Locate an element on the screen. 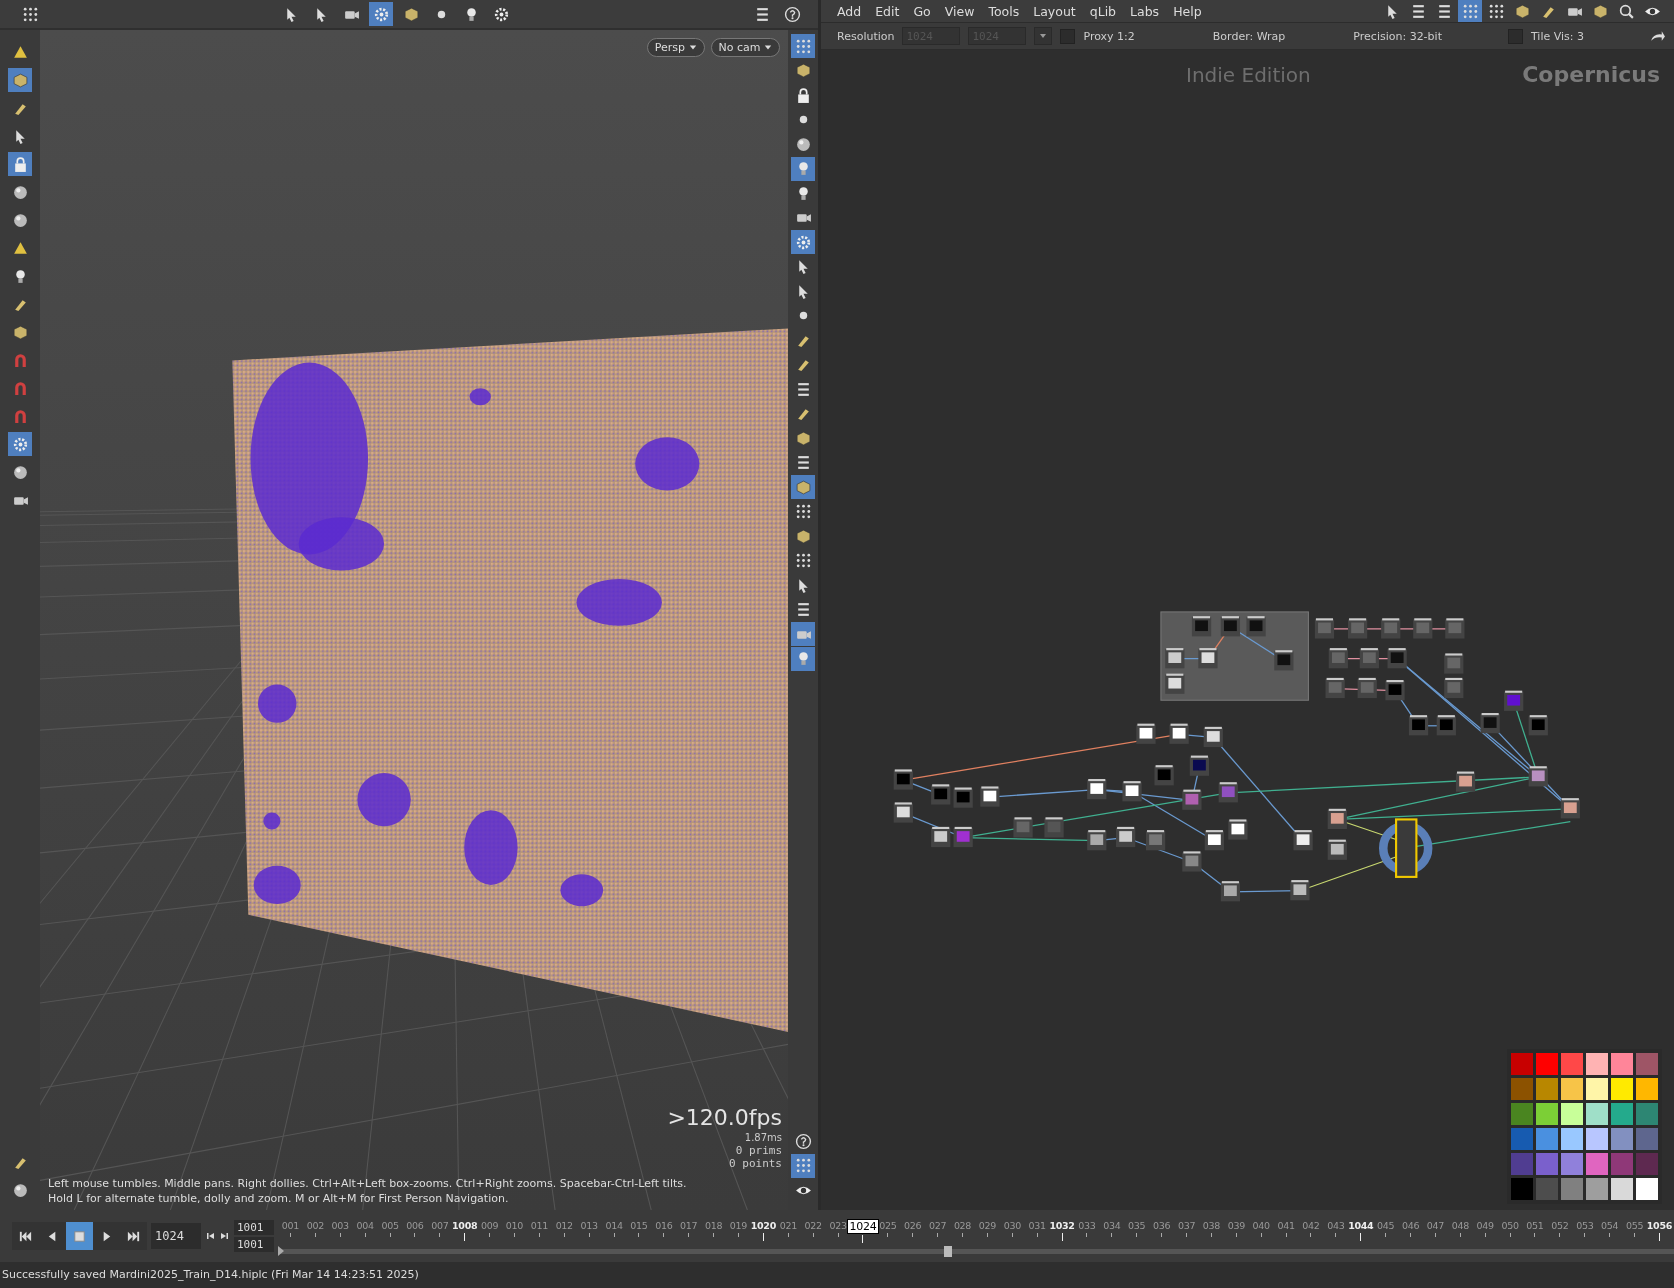 This screenshot has height=1288, width=1674. border-mode: Border: Wrap is located at coordinates (1249, 36).